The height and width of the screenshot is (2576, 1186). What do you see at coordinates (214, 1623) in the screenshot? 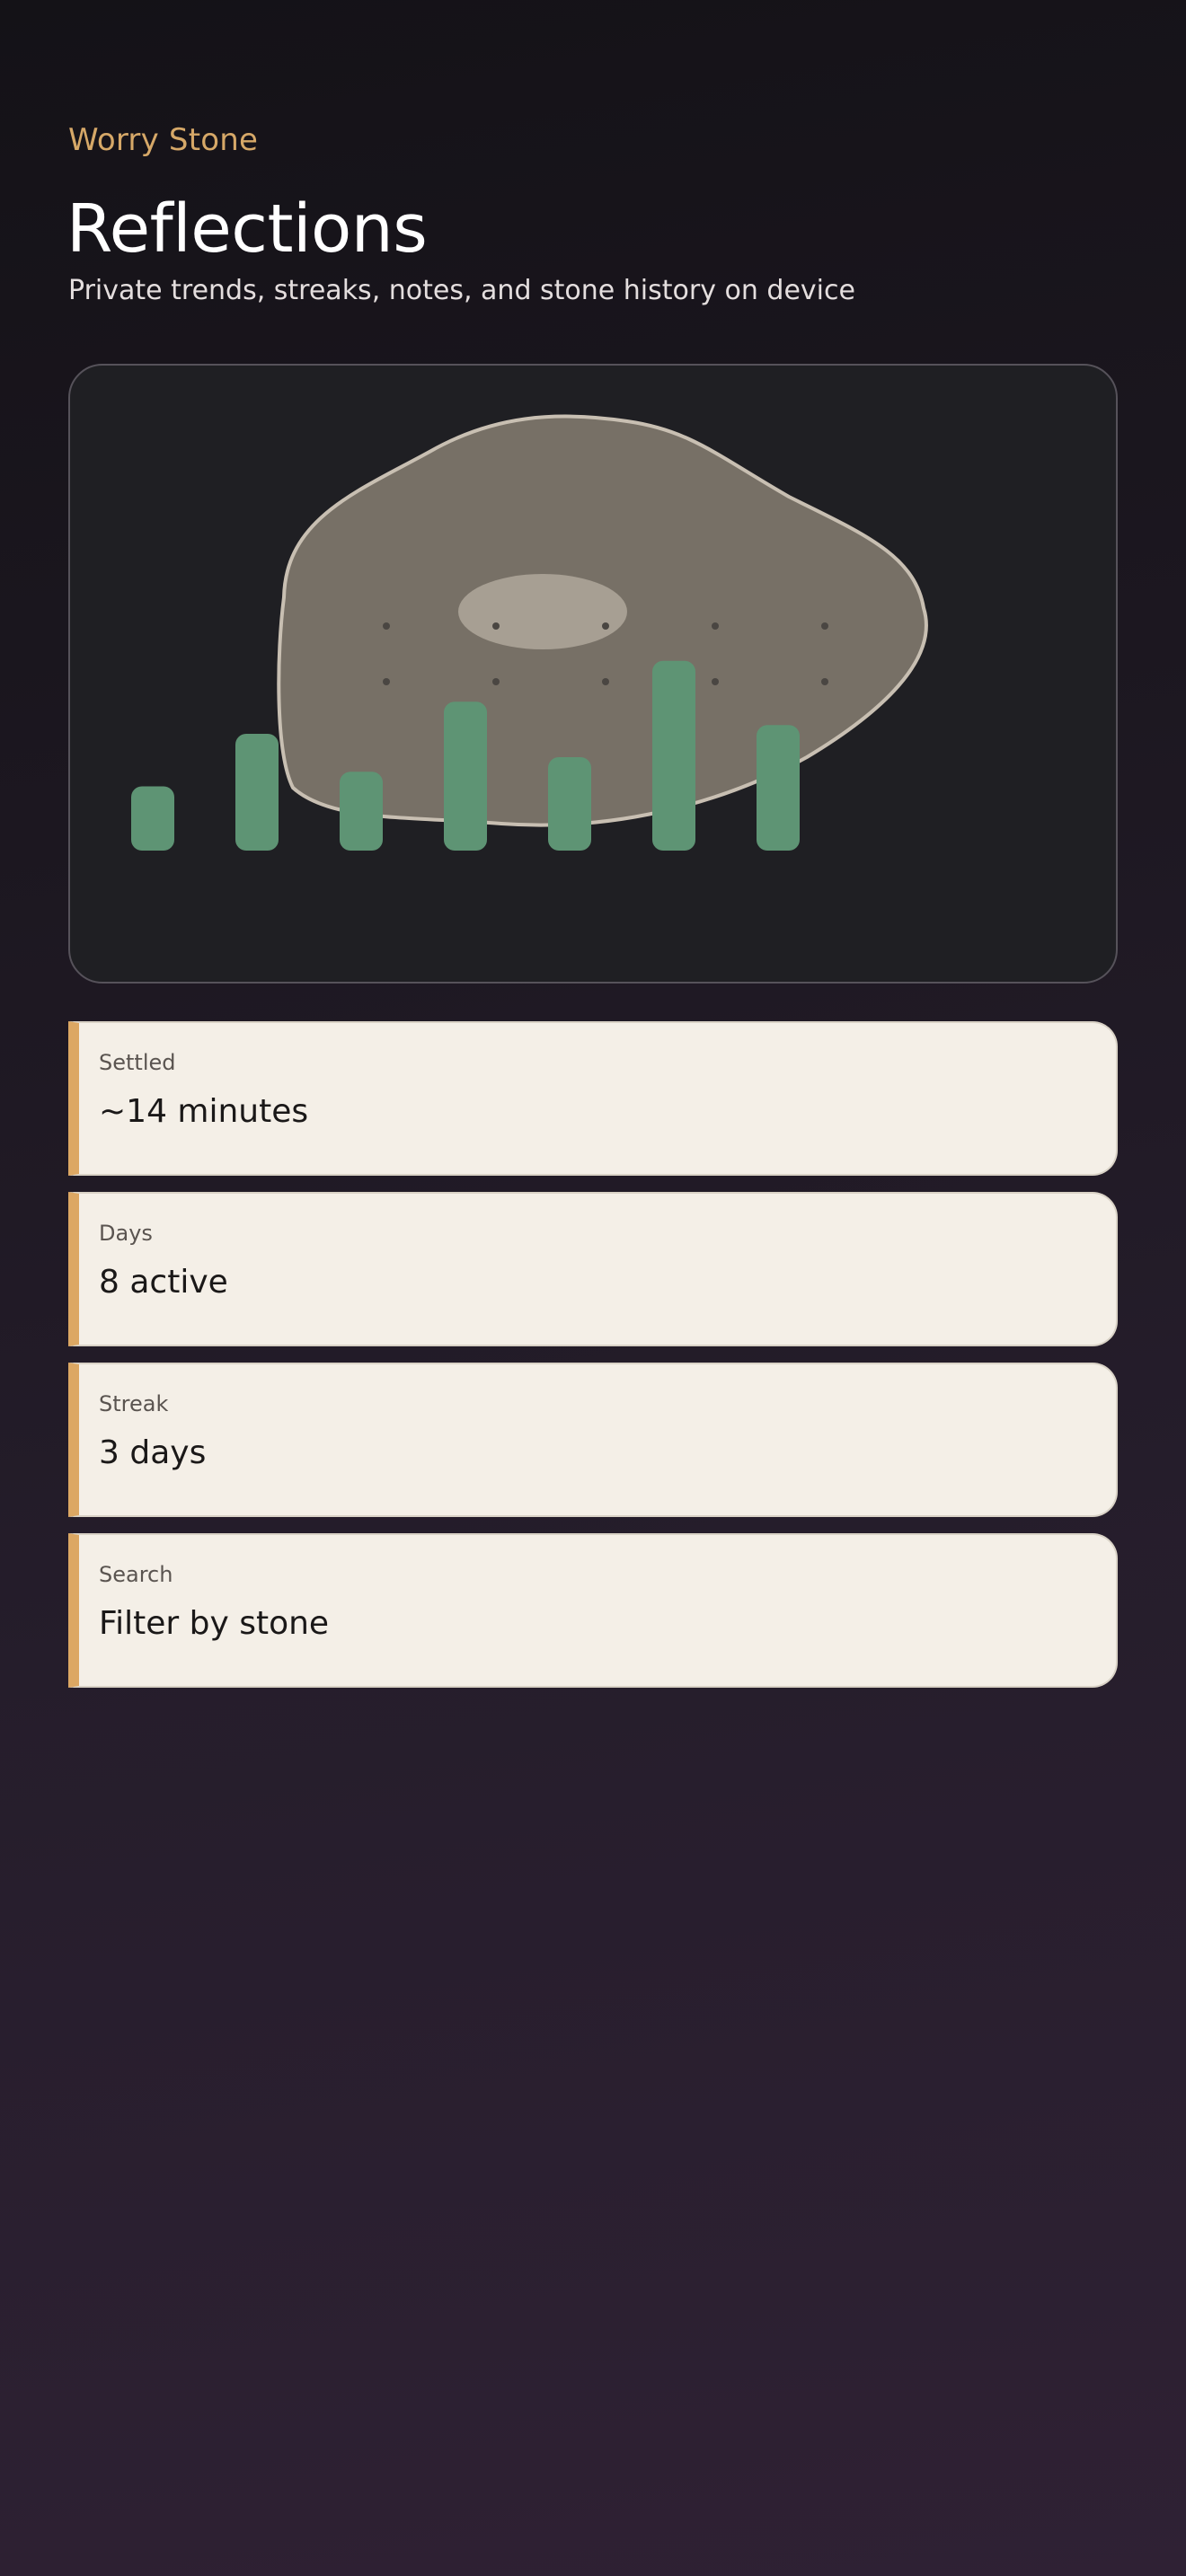
I see `search-filter-value: Filter by stone` at bounding box center [214, 1623].